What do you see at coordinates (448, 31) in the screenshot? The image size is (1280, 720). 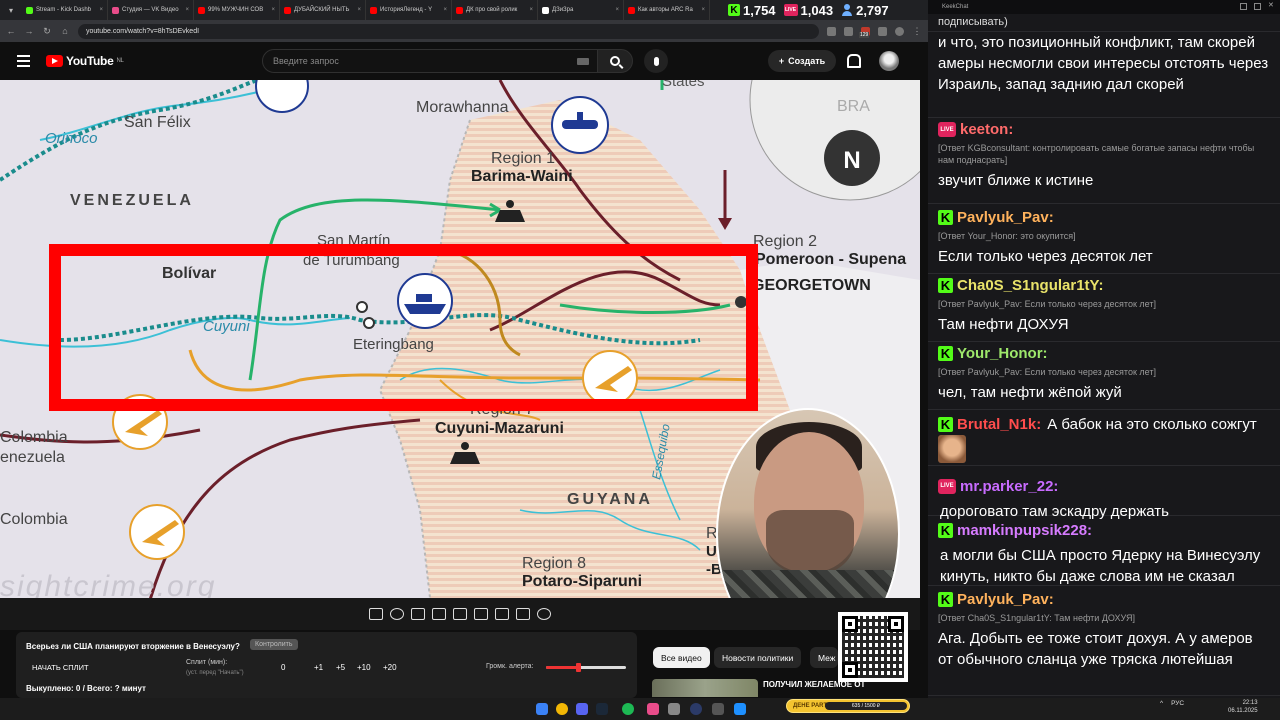 I see `url-field: youtube.com/watch?v=8hTsDEvkedI` at bounding box center [448, 31].